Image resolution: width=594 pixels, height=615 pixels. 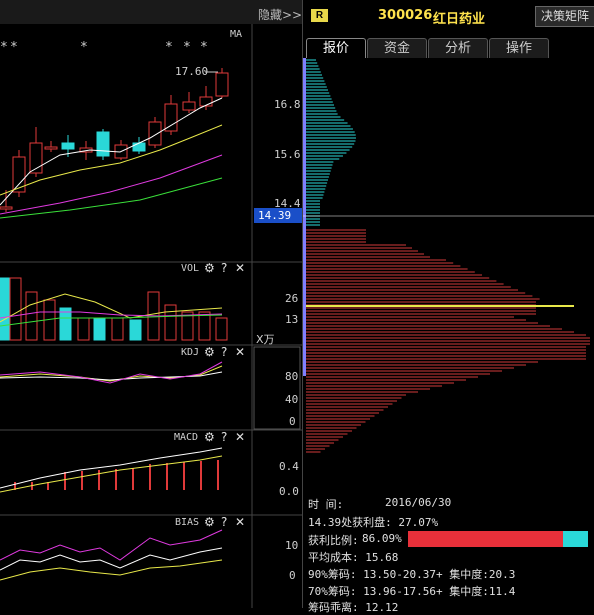 What do you see at coordinates (405, 15) in the screenshot?
I see `stock-code: 300026` at bounding box center [405, 15].